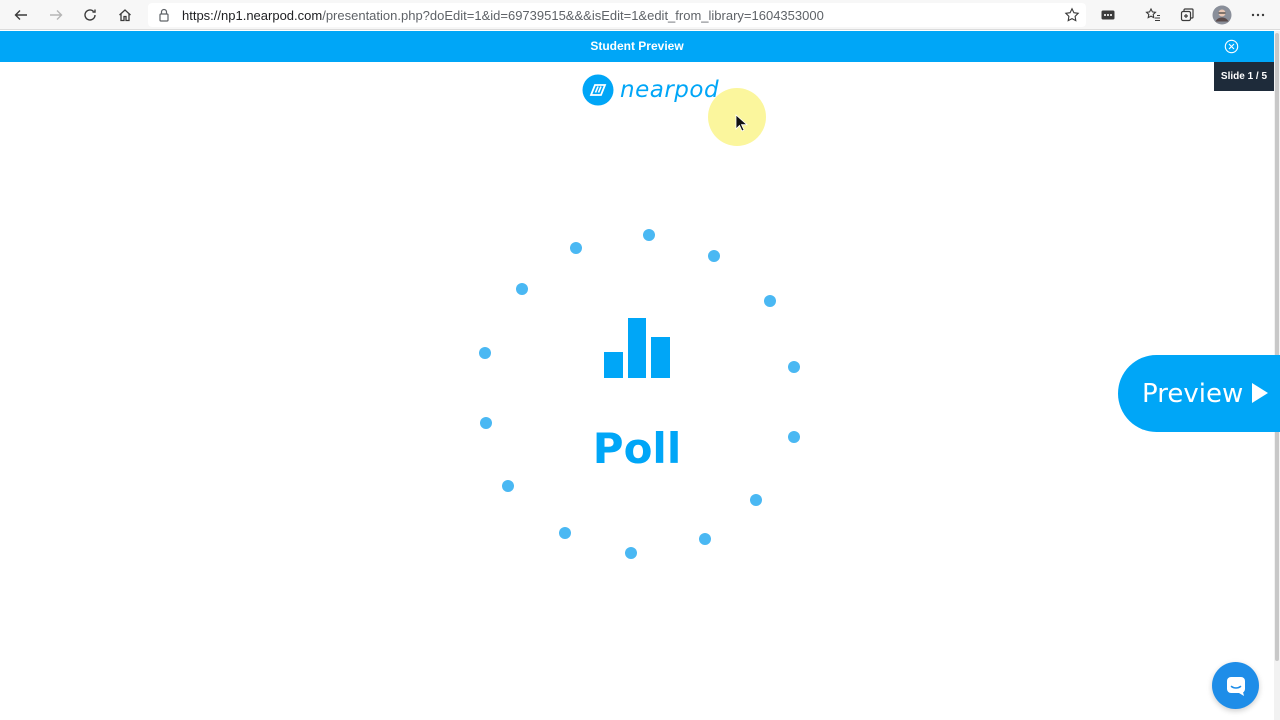 Image resolution: width=1280 pixels, height=720 pixels. I want to click on mouse-cursor-icon, so click(742, 123).